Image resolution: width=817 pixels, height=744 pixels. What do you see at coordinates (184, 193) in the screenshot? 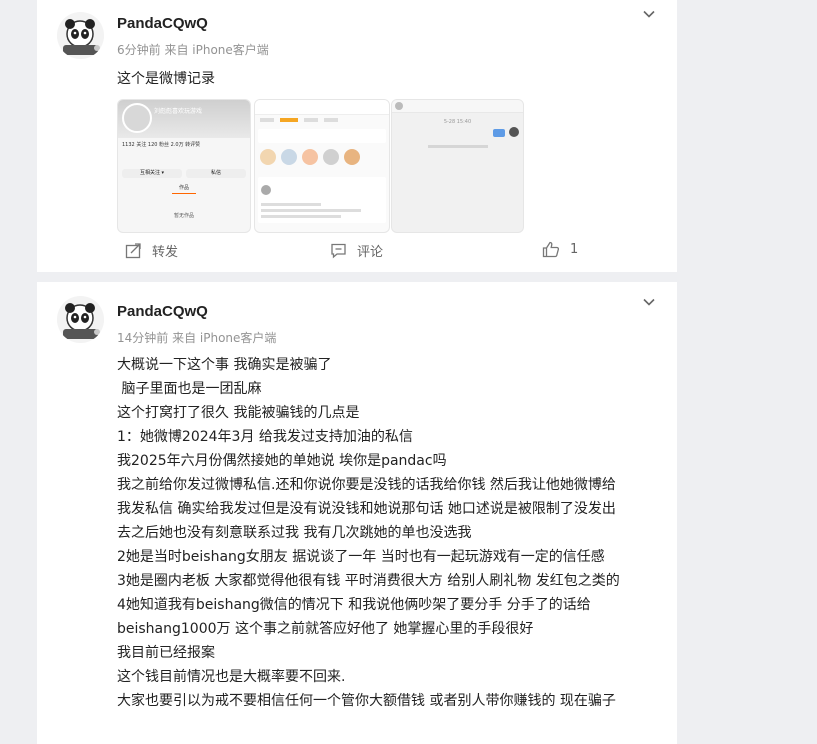
I see `tab-underline` at bounding box center [184, 193].